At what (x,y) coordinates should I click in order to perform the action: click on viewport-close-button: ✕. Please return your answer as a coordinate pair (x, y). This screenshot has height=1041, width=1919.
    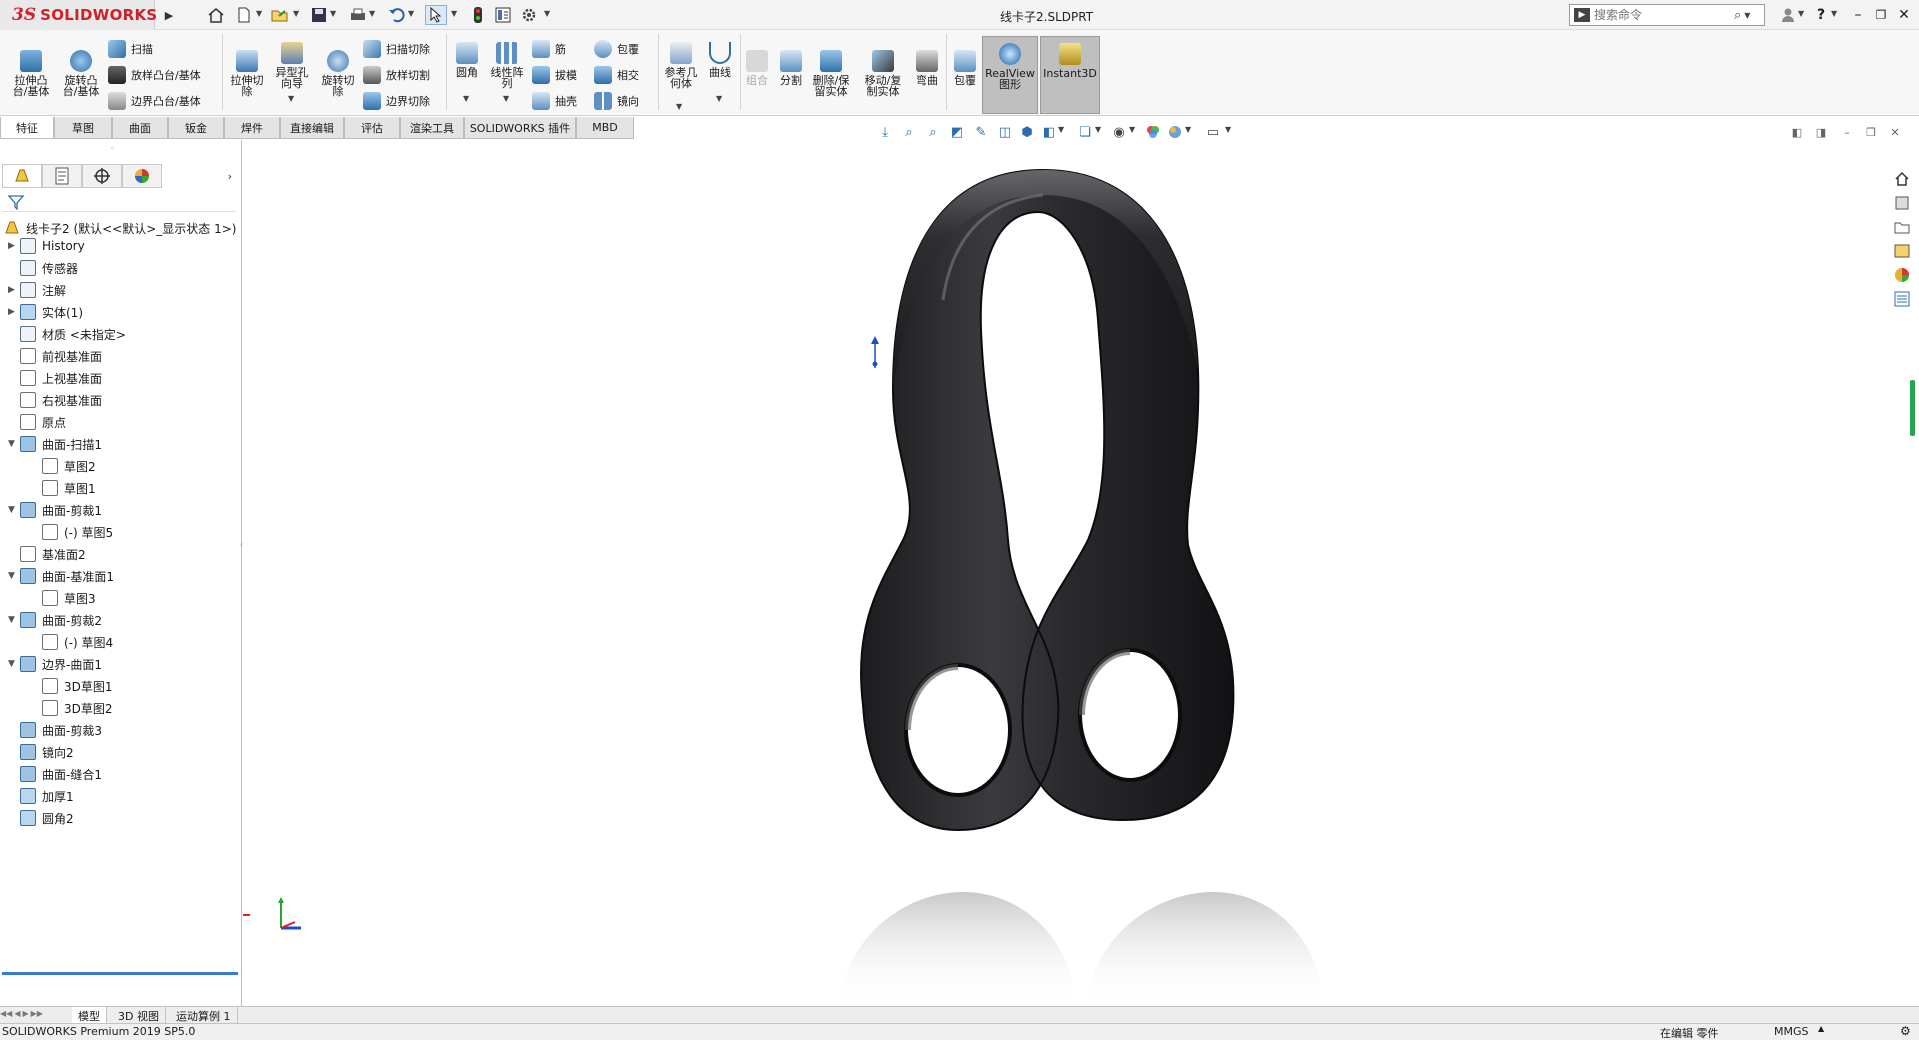
    Looking at the image, I should click on (1895, 132).